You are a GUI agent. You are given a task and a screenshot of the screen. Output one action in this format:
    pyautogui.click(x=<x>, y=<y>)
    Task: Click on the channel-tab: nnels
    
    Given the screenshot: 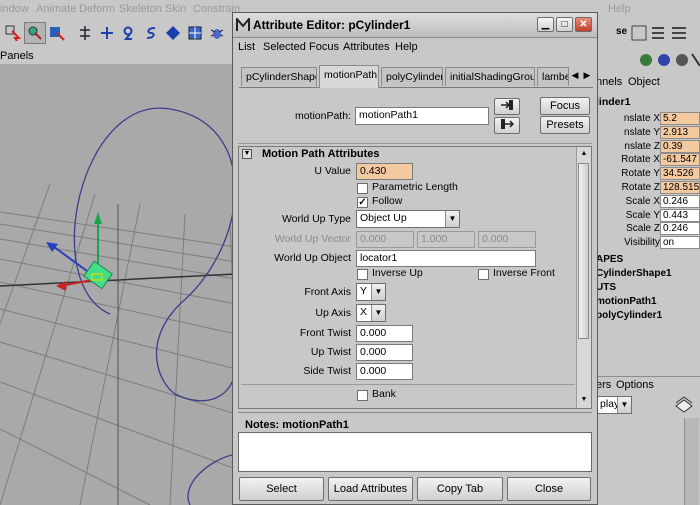 What is the action you would take?
    pyautogui.click(x=609, y=82)
    